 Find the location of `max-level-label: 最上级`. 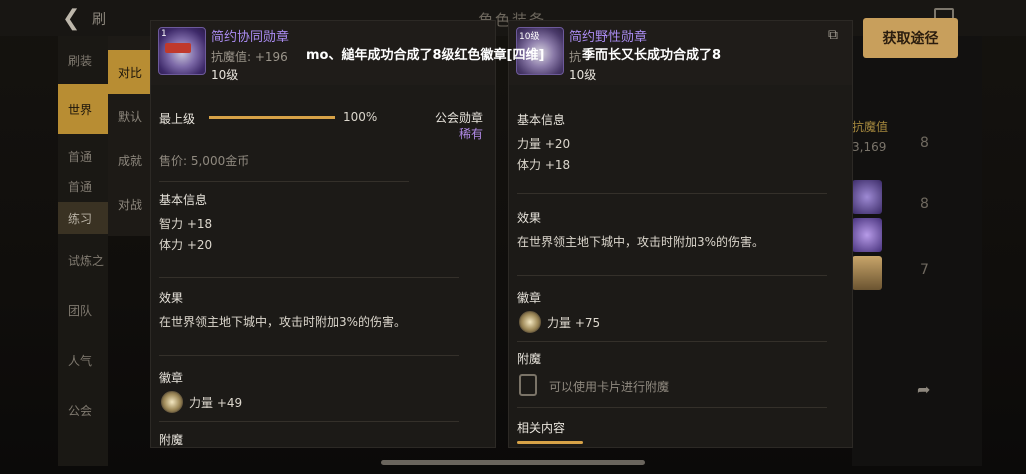

max-level-label: 最上级 is located at coordinates (177, 119).